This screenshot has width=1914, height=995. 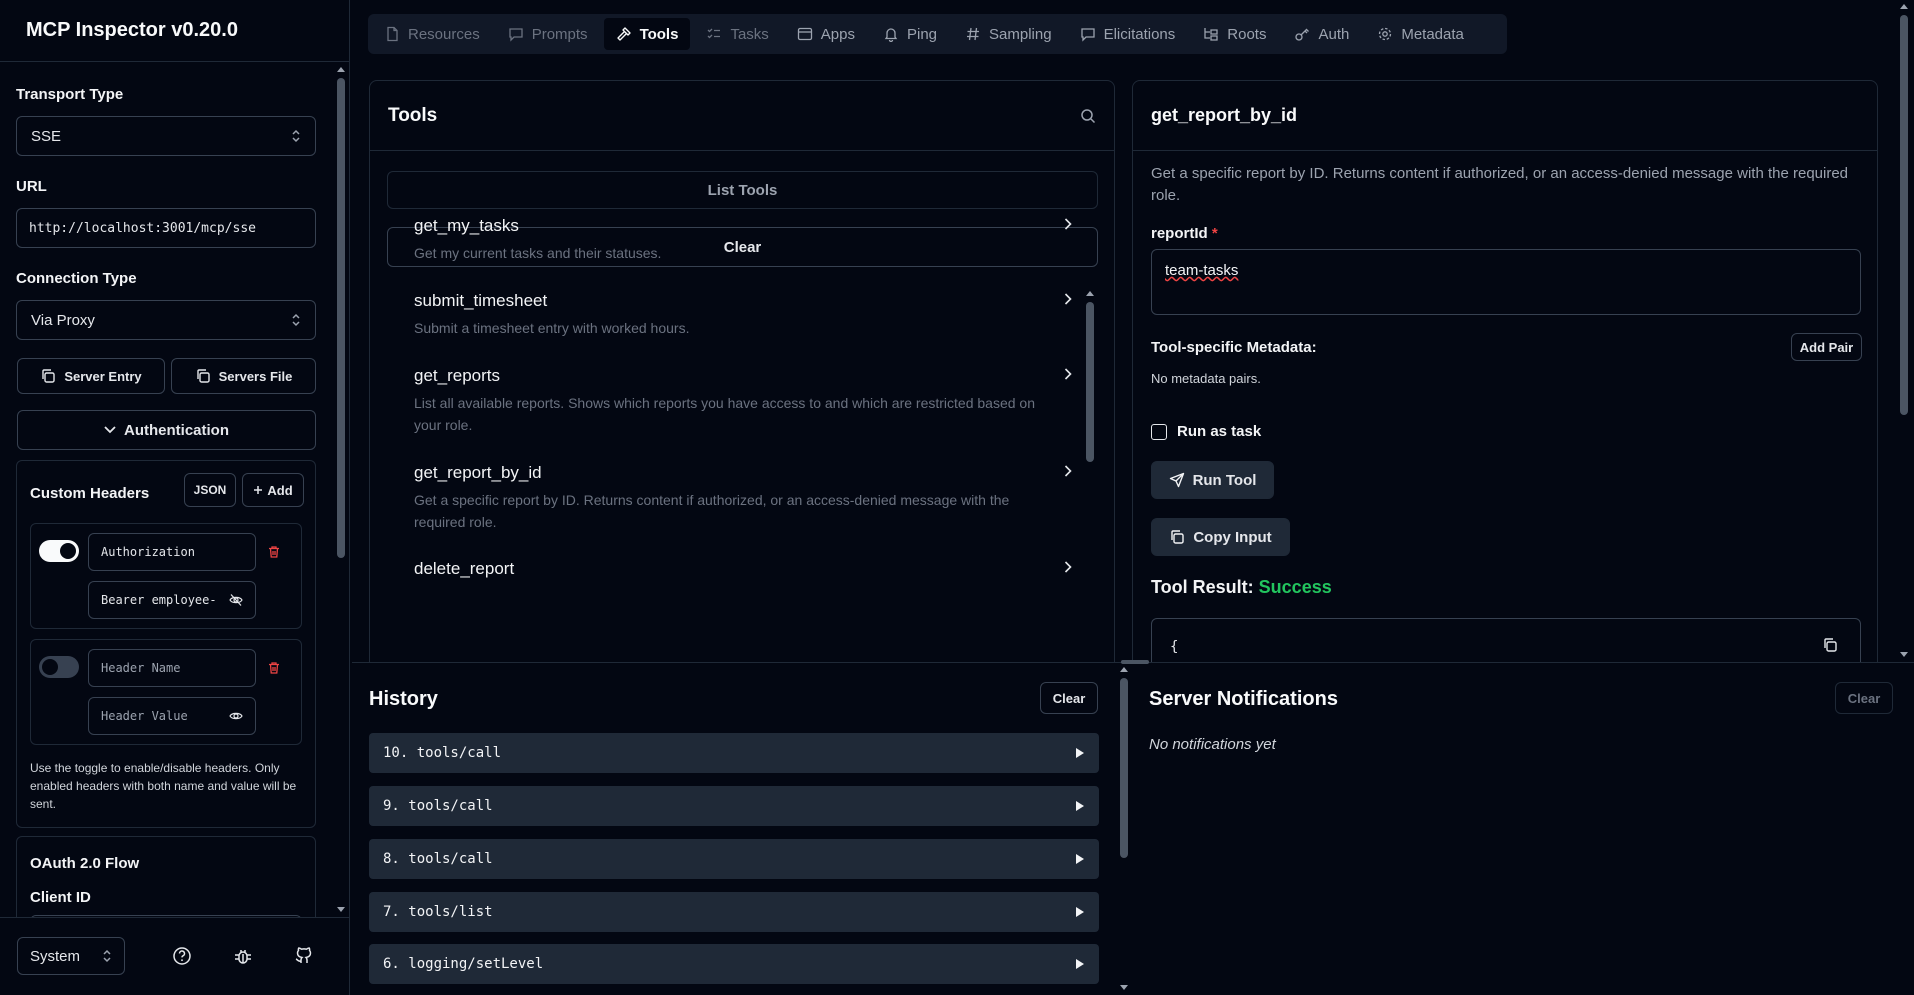 I want to click on authentication-label: Authentication, so click(x=176, y=430).